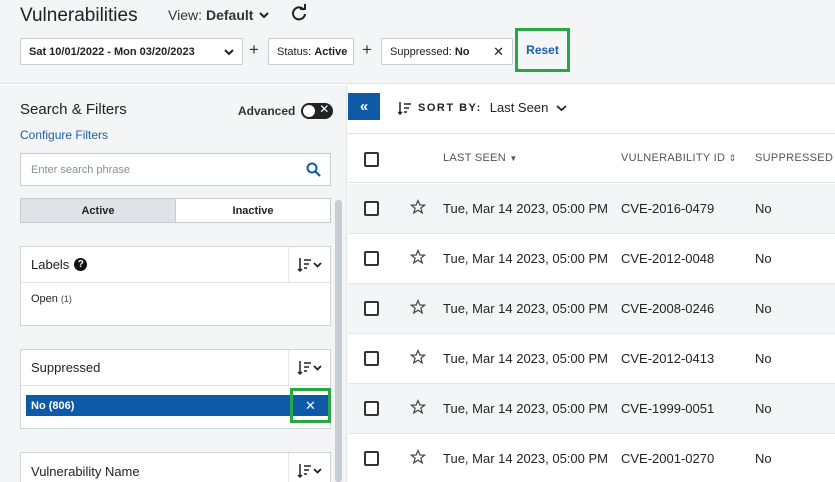 This screenshot has width=835, height=482. Describe the element at coordinates (667, 458) in the screenshot. I see `vulnerability-id-cell: CVE-2001-0270` at that location.